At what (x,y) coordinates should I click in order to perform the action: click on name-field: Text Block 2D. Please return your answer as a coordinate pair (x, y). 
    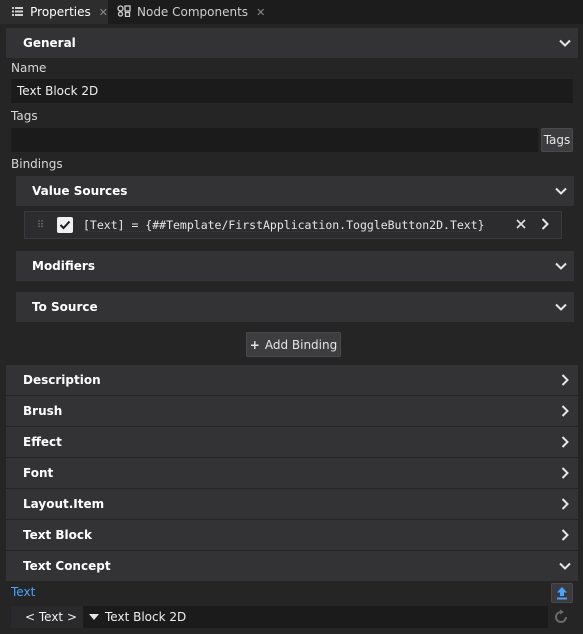
    Looking at the image, I should click on (292, 91).